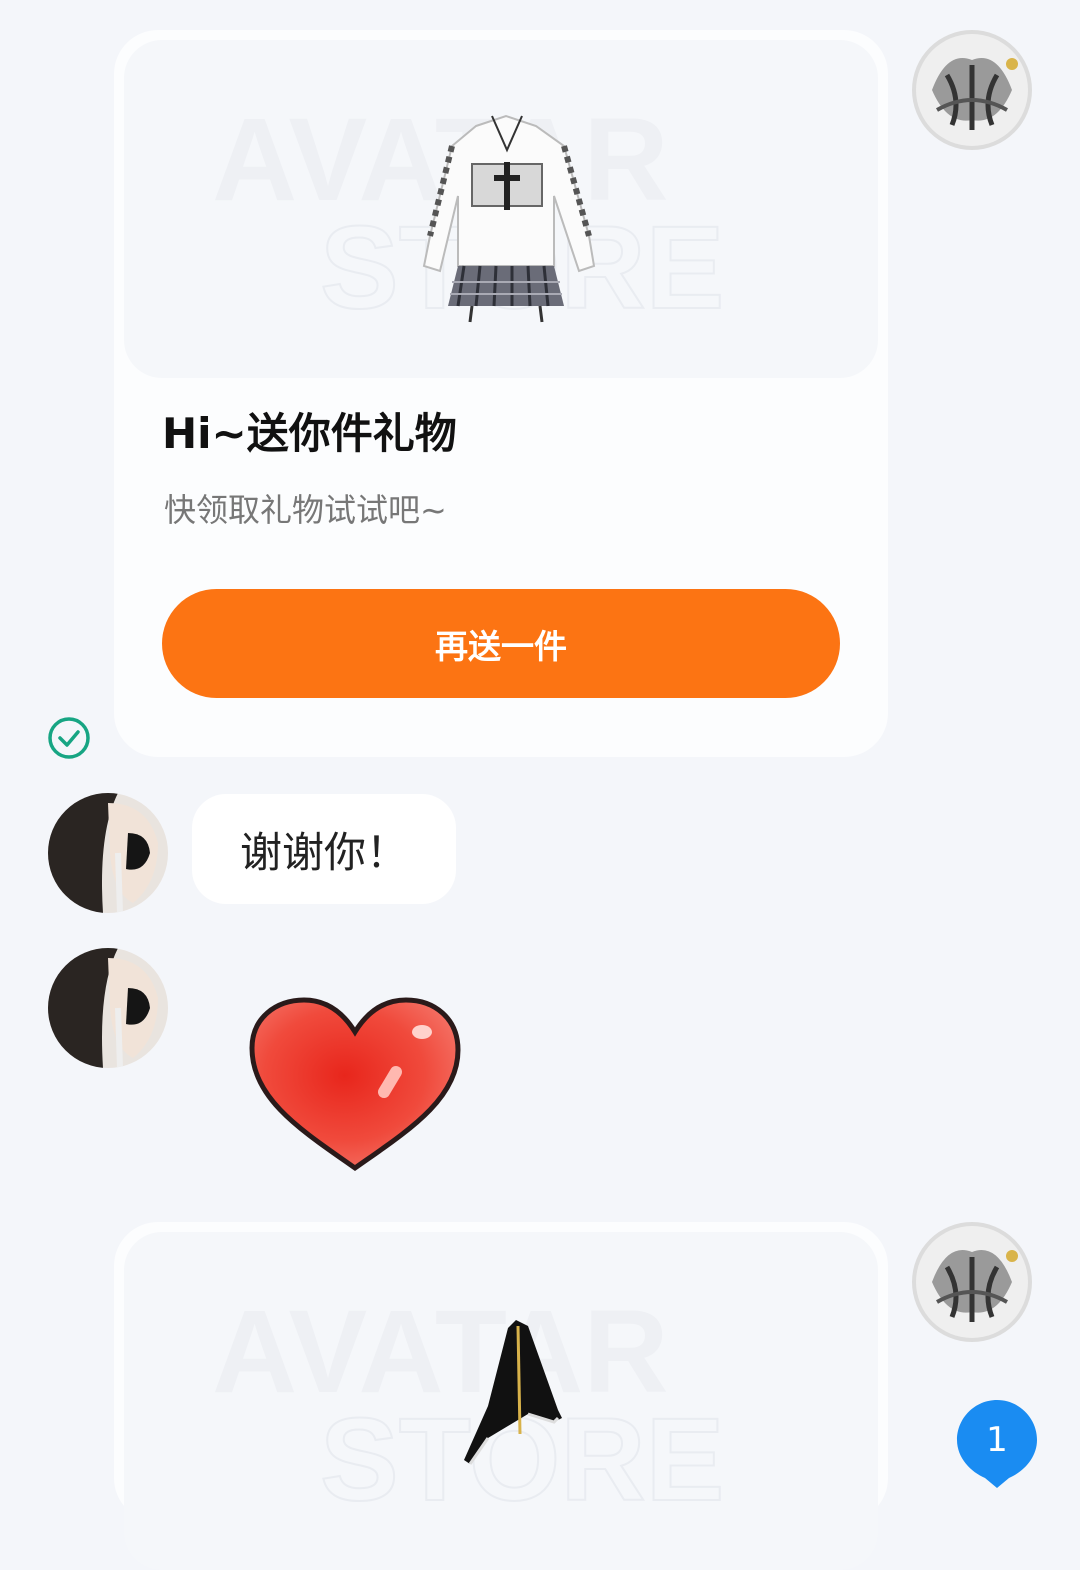 This screenshot has width=1080, height=1570. I want to click on heart-sticker-icon, so click(355, 1085).